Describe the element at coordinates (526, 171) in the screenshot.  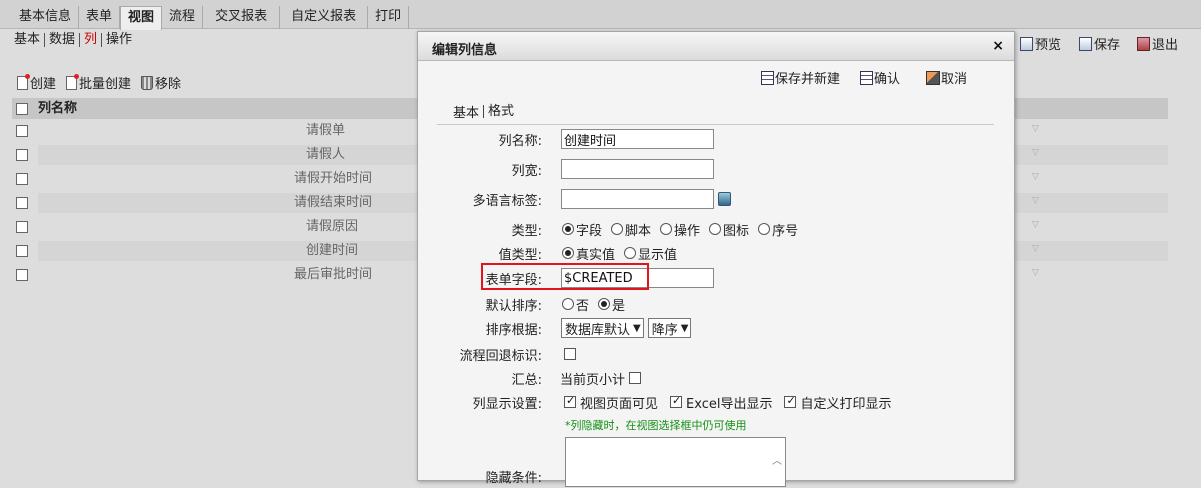
I see `column-width-label: 列宽:` at that location.